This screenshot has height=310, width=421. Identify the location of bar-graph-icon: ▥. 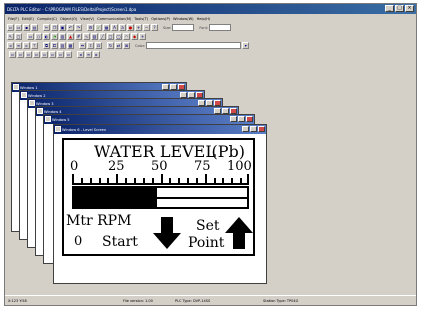
(62, 36).